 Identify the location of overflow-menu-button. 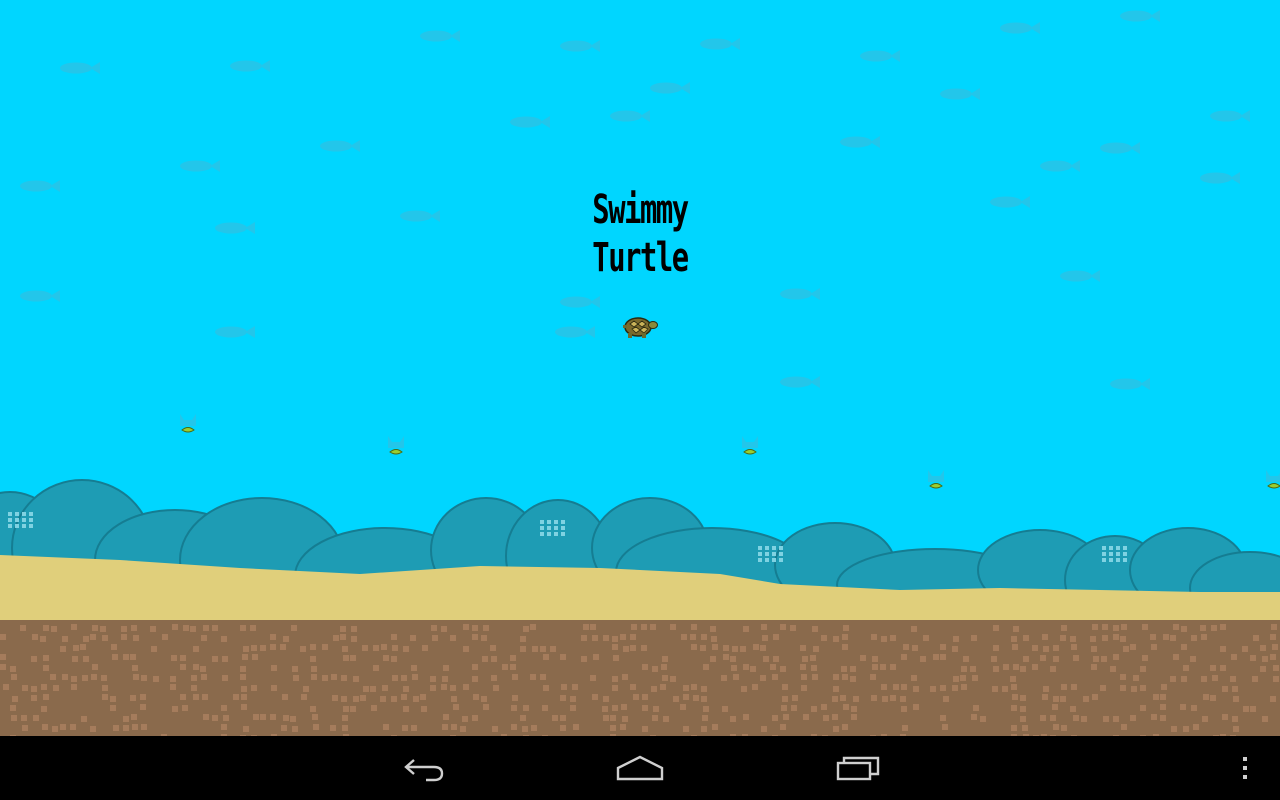
(1238, 768).